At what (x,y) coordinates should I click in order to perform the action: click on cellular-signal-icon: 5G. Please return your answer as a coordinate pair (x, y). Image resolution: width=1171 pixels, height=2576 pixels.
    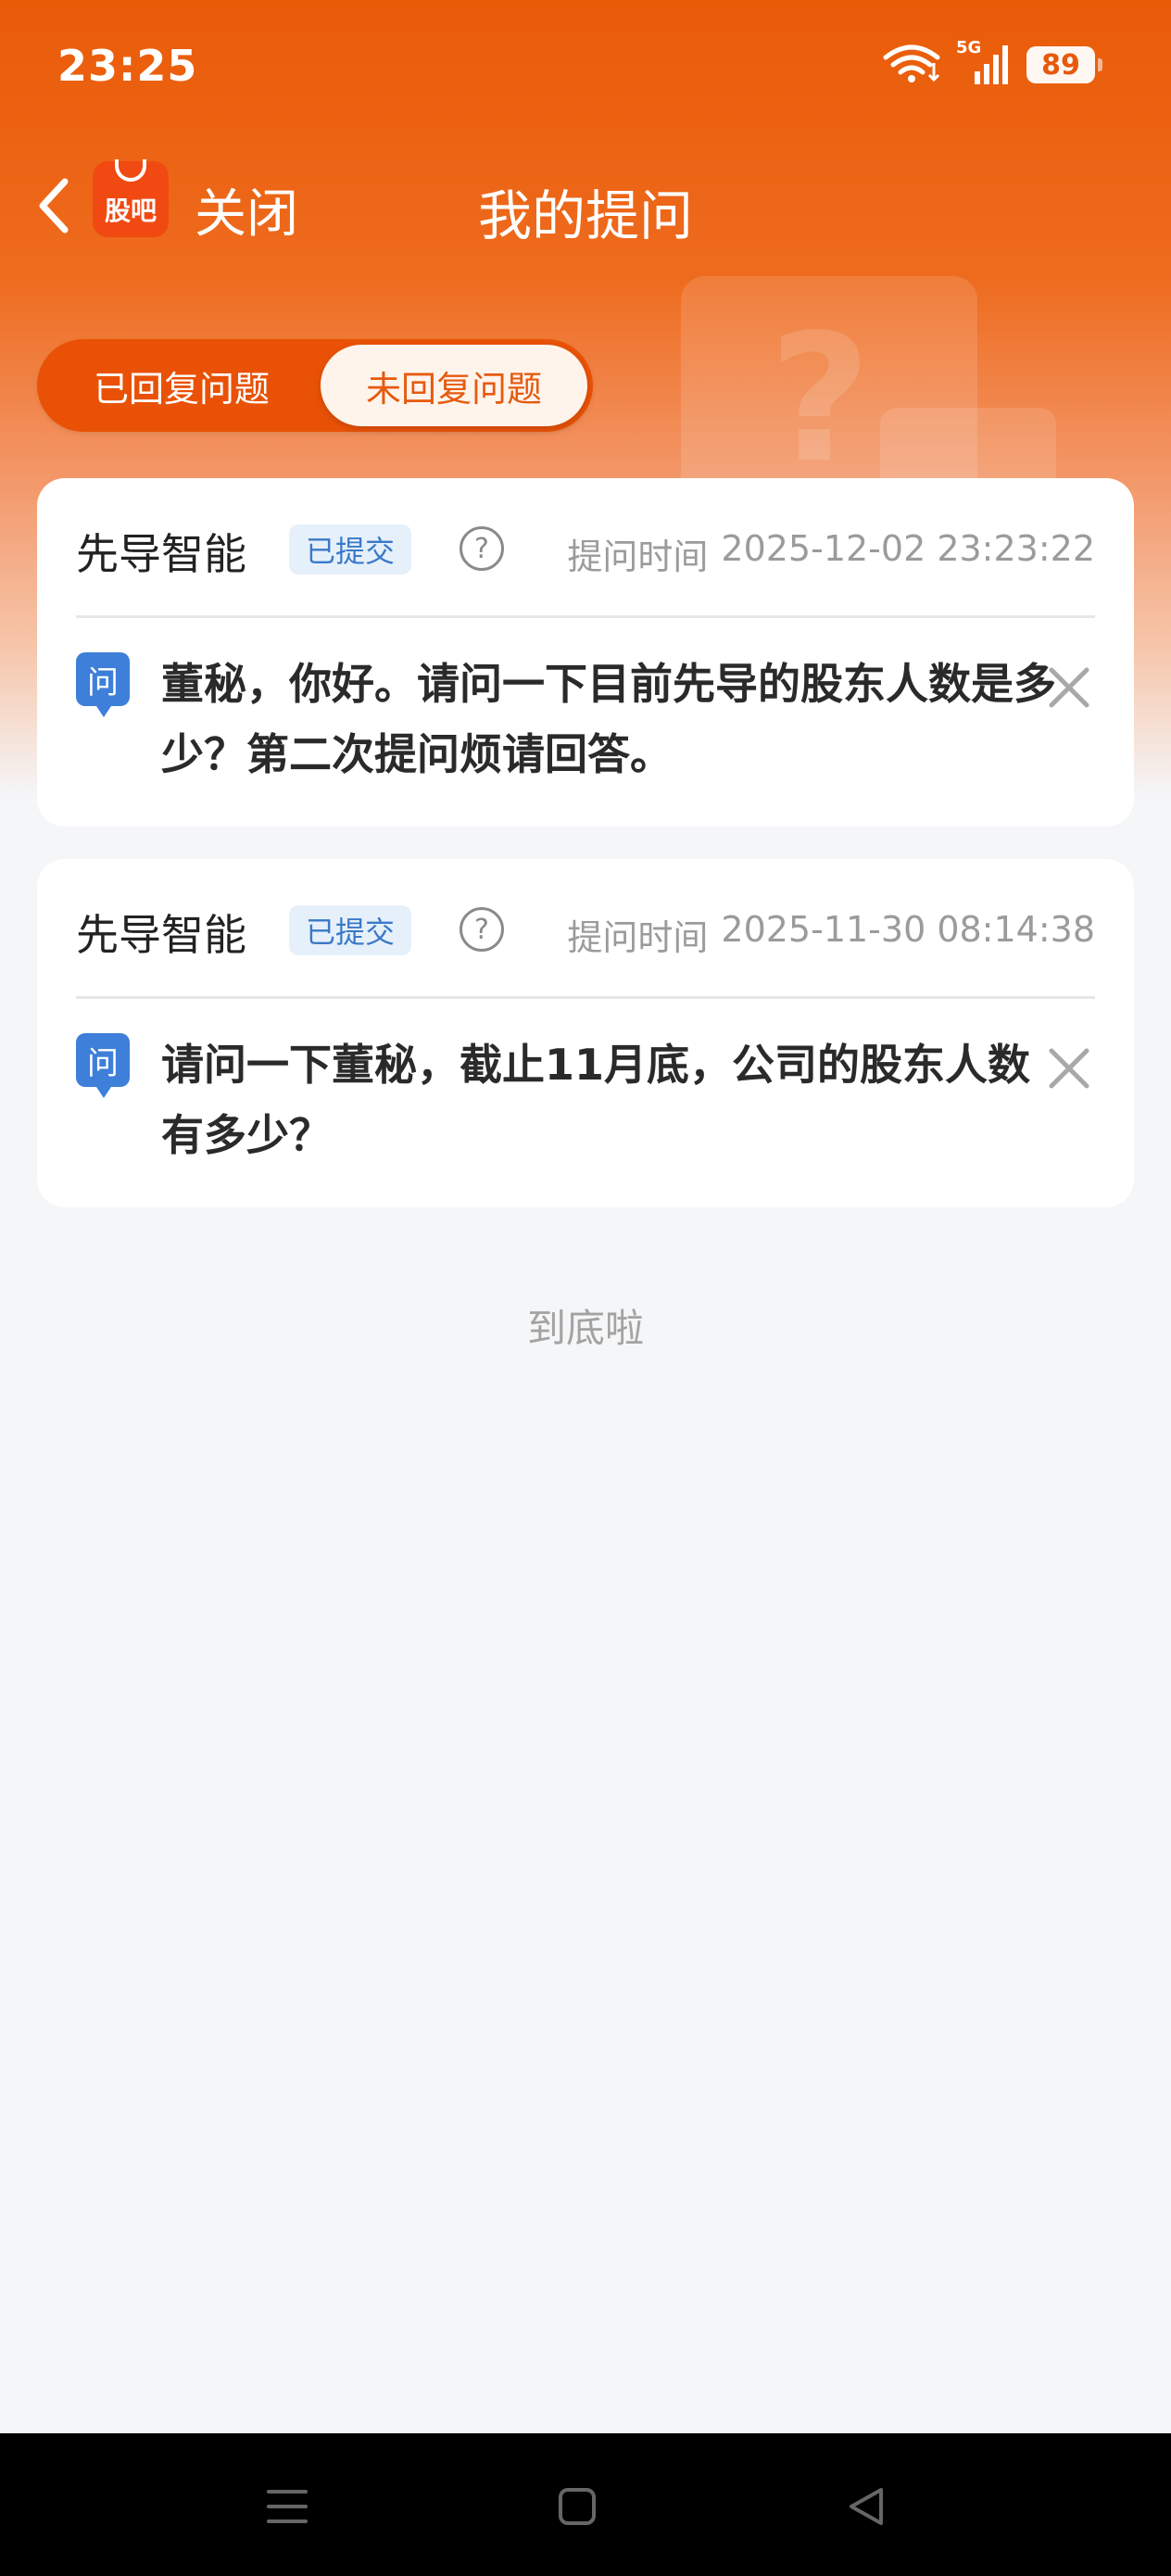
    Looking at the image, I should click on (984, 62).